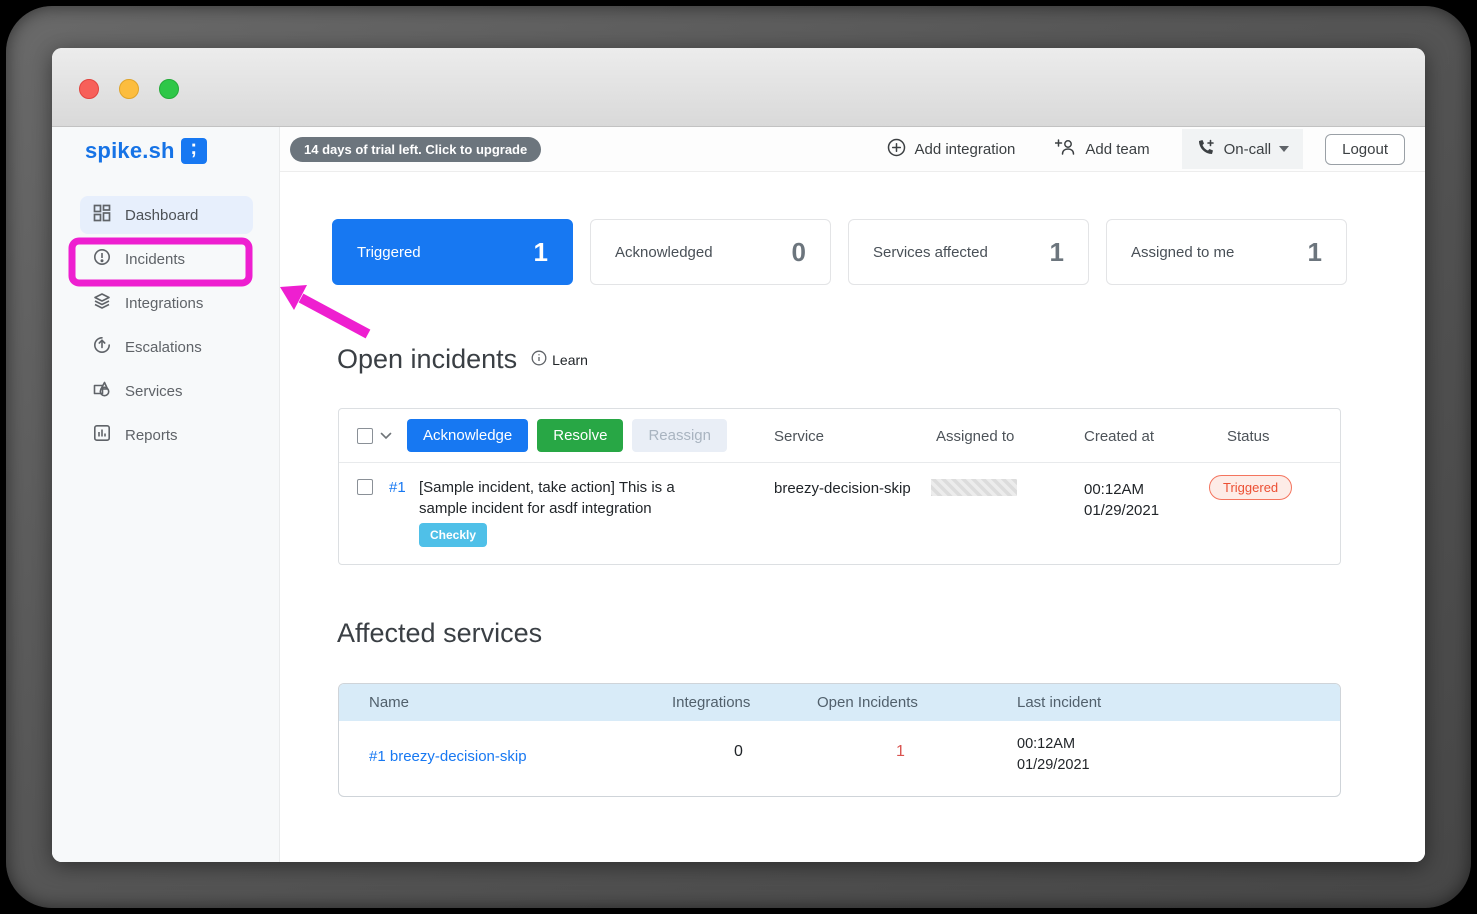 The width and height of the screenshot is (1477, 914). I want to click on window-titlebar, so click(738, 87).